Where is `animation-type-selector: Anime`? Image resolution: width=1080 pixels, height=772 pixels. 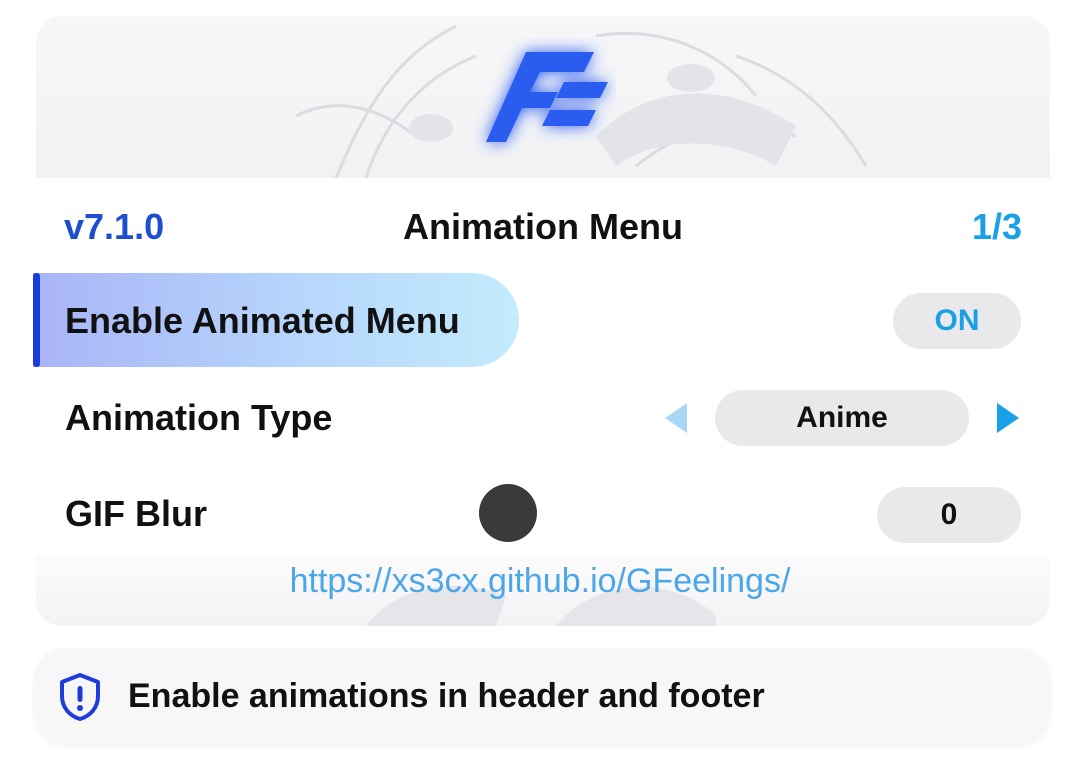 animation-type-selector: Anime is located at coordinates (842, 418).